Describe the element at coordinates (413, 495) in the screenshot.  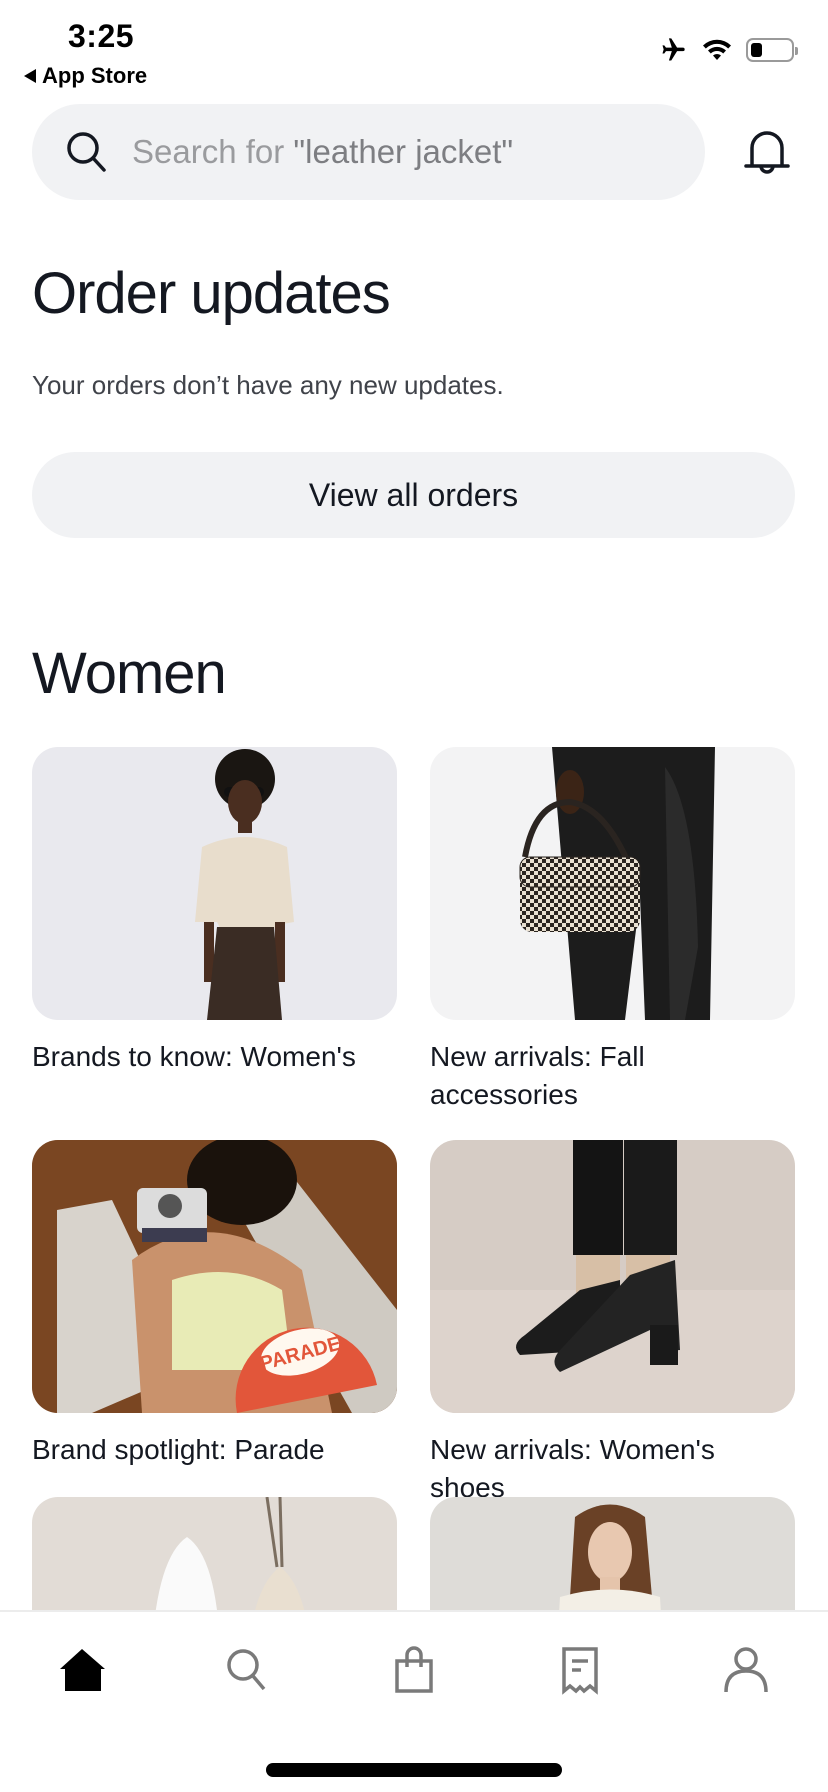
I see `view-all-orders-button: View all orders` at that location.